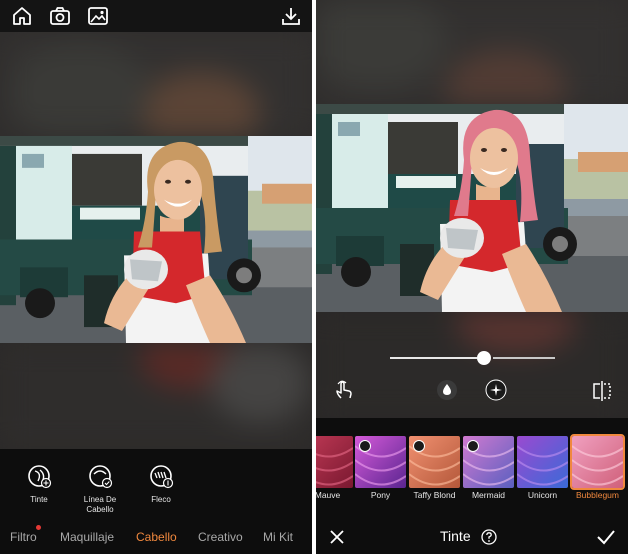 The image size is (628, 554). Describe the element at coordinates (542, 462) in the screenshot. I see `swatch-unicorn` at that location.